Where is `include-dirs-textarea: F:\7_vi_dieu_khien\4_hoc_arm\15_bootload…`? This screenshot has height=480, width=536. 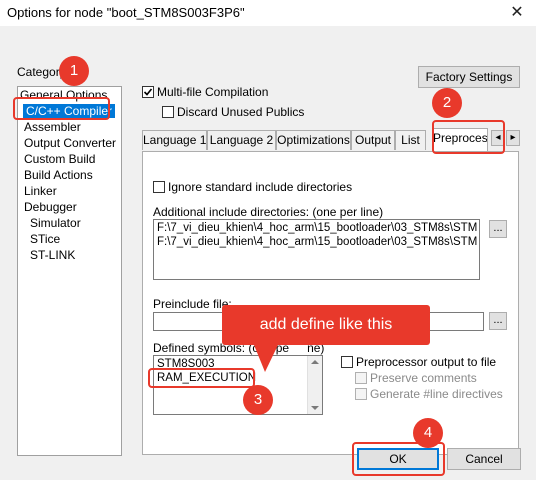
include-dirs-textarea: F:\7_vi_dieu_khien\4_hoc_arm\15_bootload… is located at coordinates (316, 249).